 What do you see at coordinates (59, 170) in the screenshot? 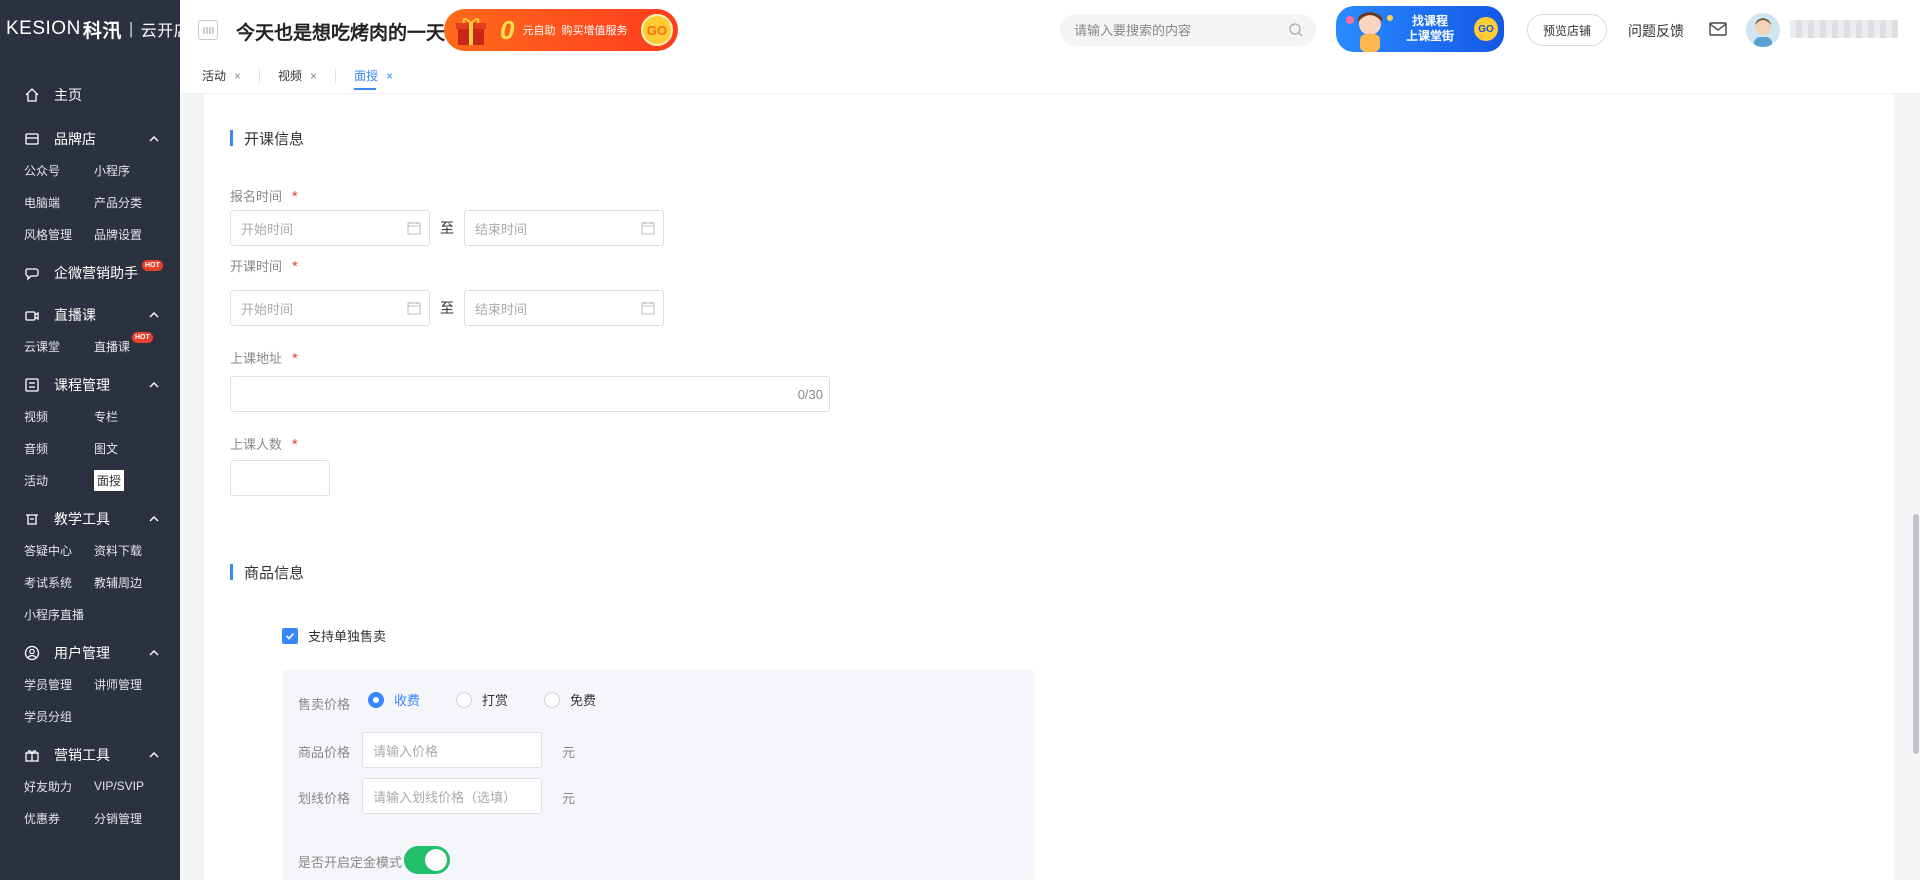
I see `sidebar-item-gongzhonghao: 公众号` at bounding box center [59, 170].